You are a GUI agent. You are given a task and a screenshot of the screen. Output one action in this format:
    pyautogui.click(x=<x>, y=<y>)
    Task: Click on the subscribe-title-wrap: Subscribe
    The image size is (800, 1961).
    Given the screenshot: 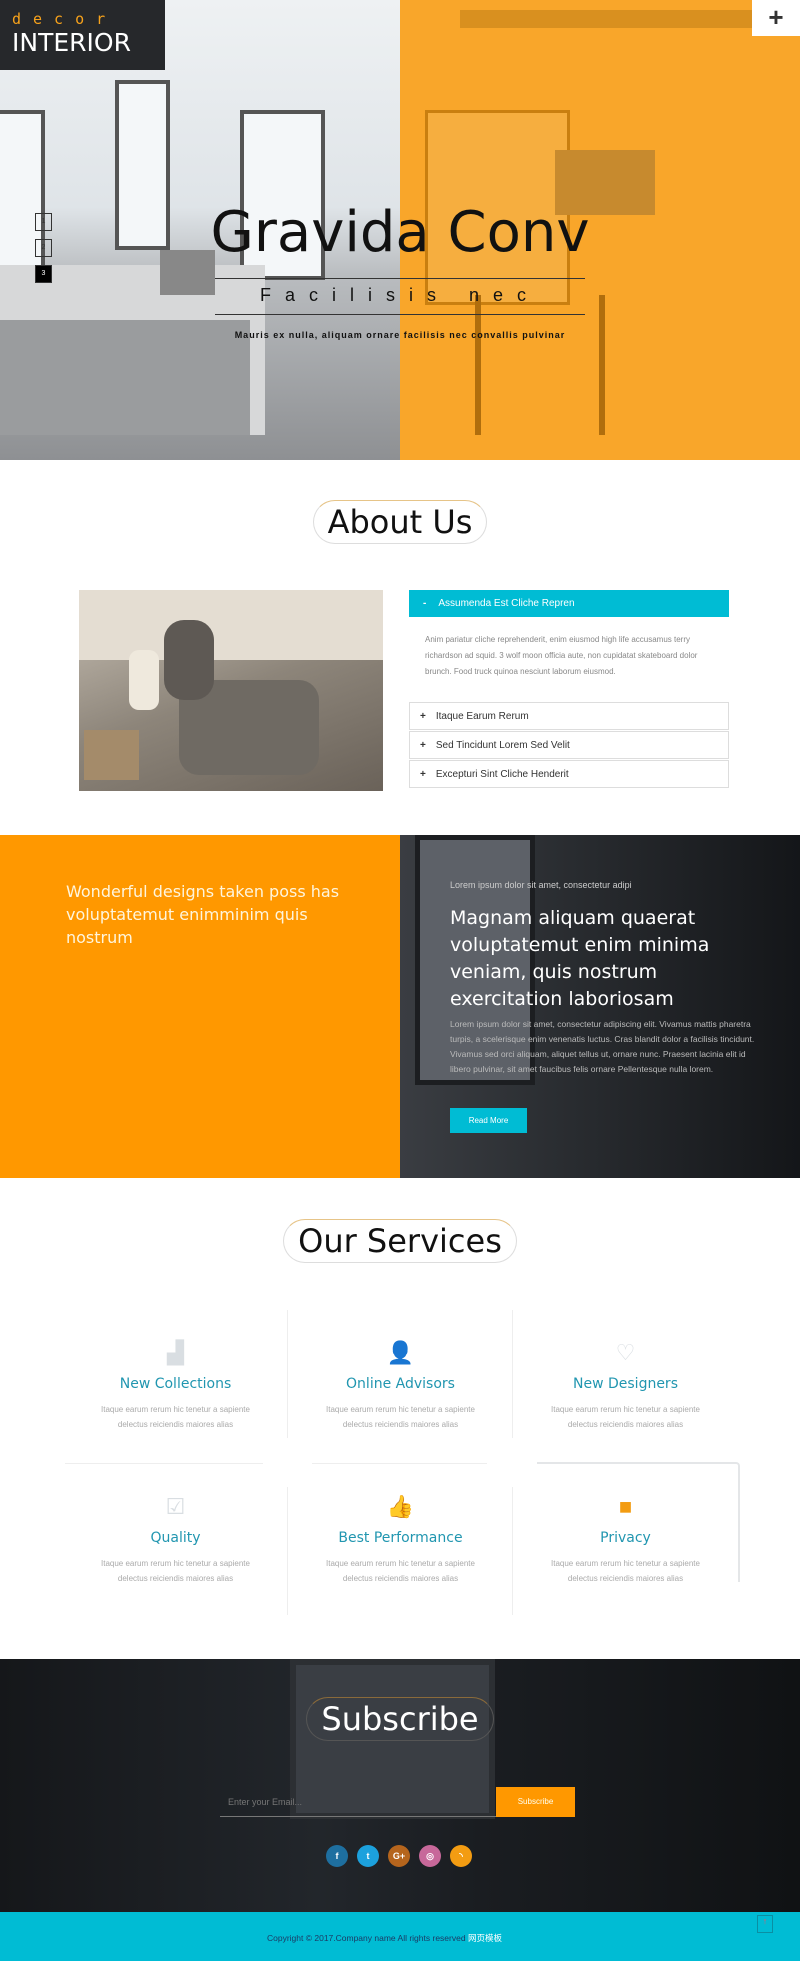 What is the action you would take?
    pyautogui.click(x=400, y=1719)
    